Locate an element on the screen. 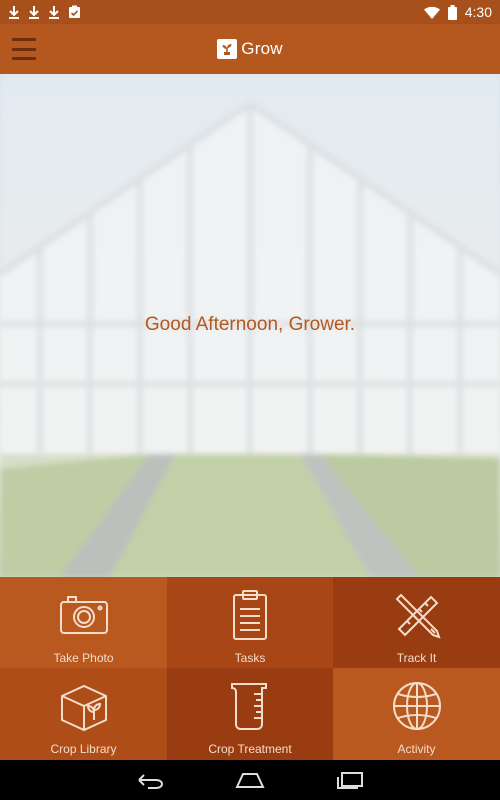  plant-box-icon is located at coordinates (83, 708).